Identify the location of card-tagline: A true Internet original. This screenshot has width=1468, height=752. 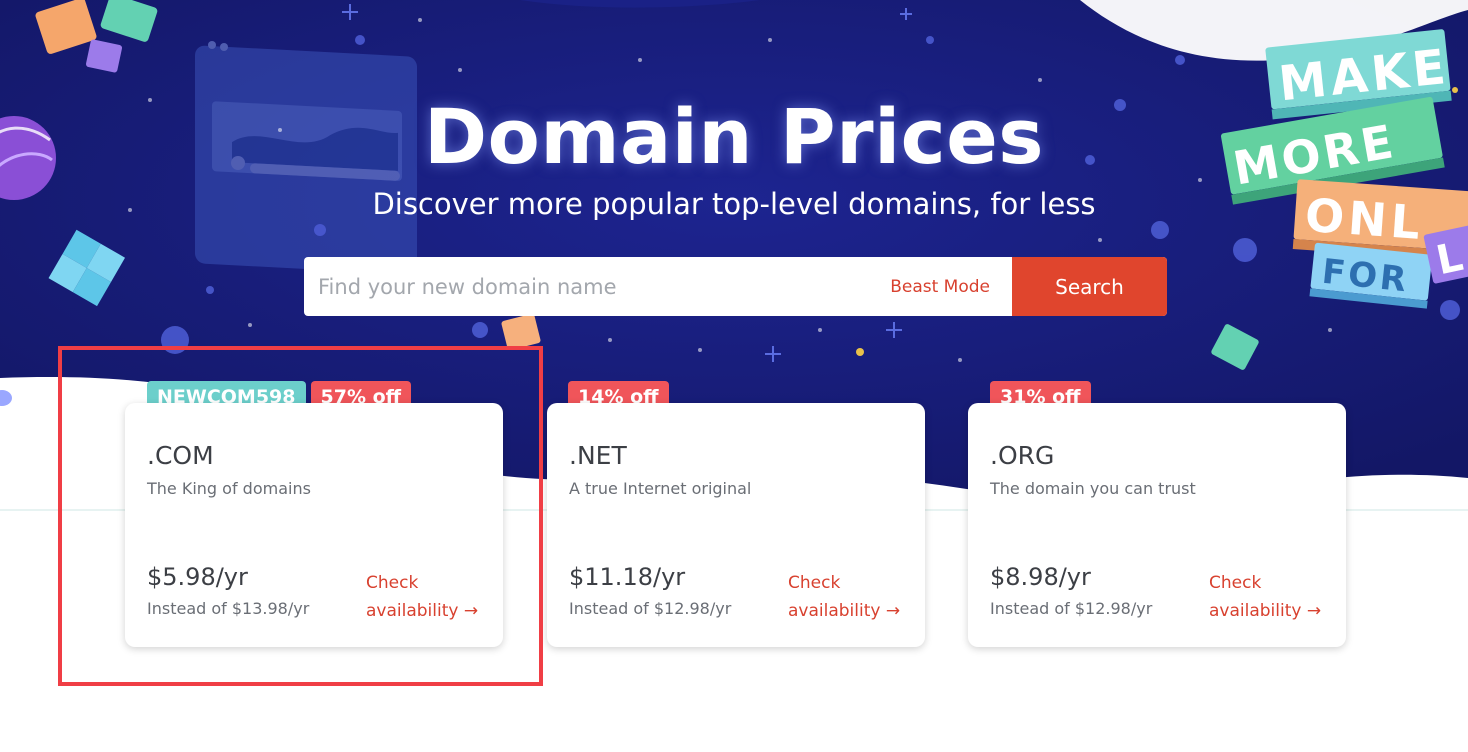
(660, 488).